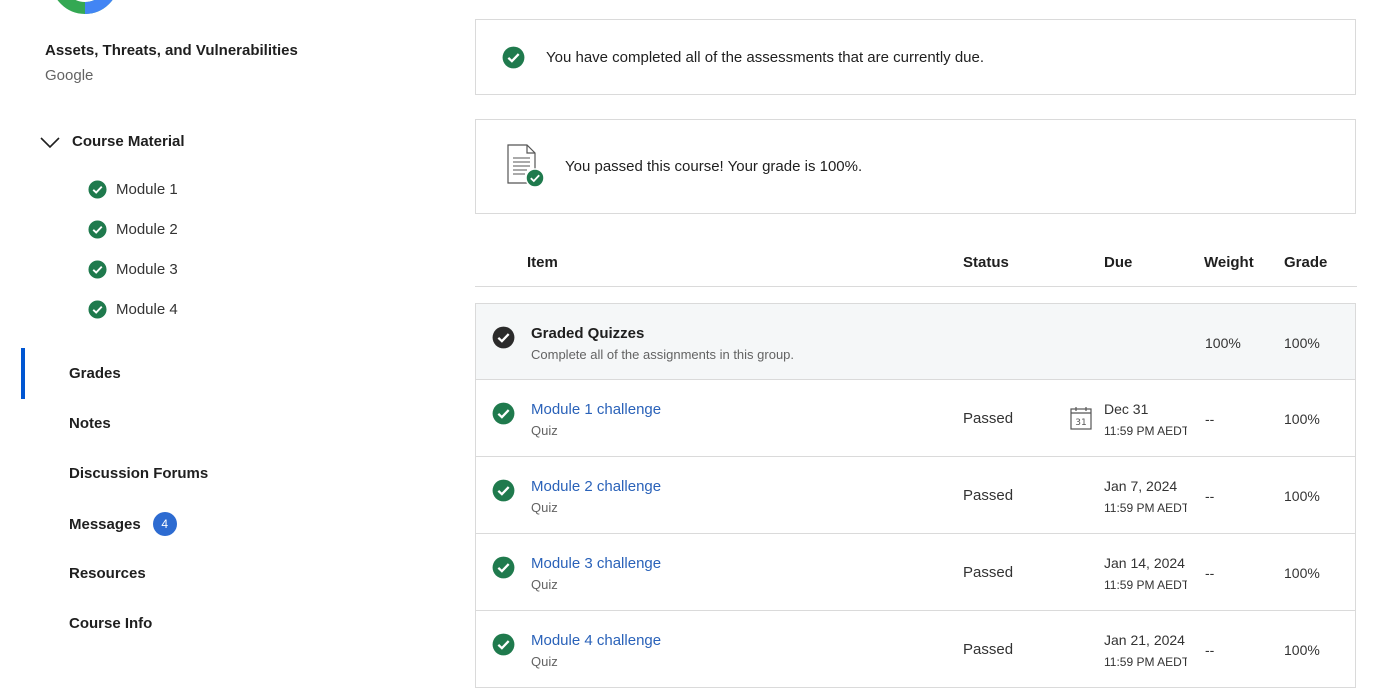 Image resolution: width=1395 pixels, height=688 pixels. I want to click on sidebar-item-module-3: Module 3, so click(133, 269).